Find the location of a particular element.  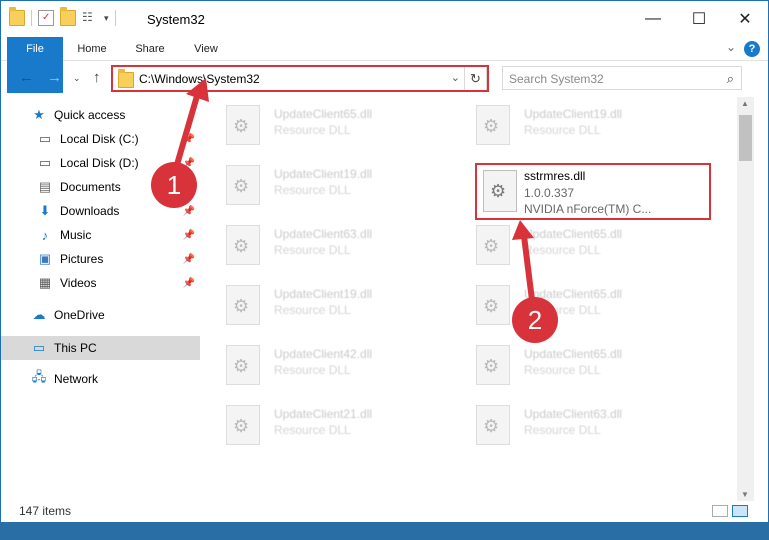

star-icon: ★ is located at coordinates (39, 114).